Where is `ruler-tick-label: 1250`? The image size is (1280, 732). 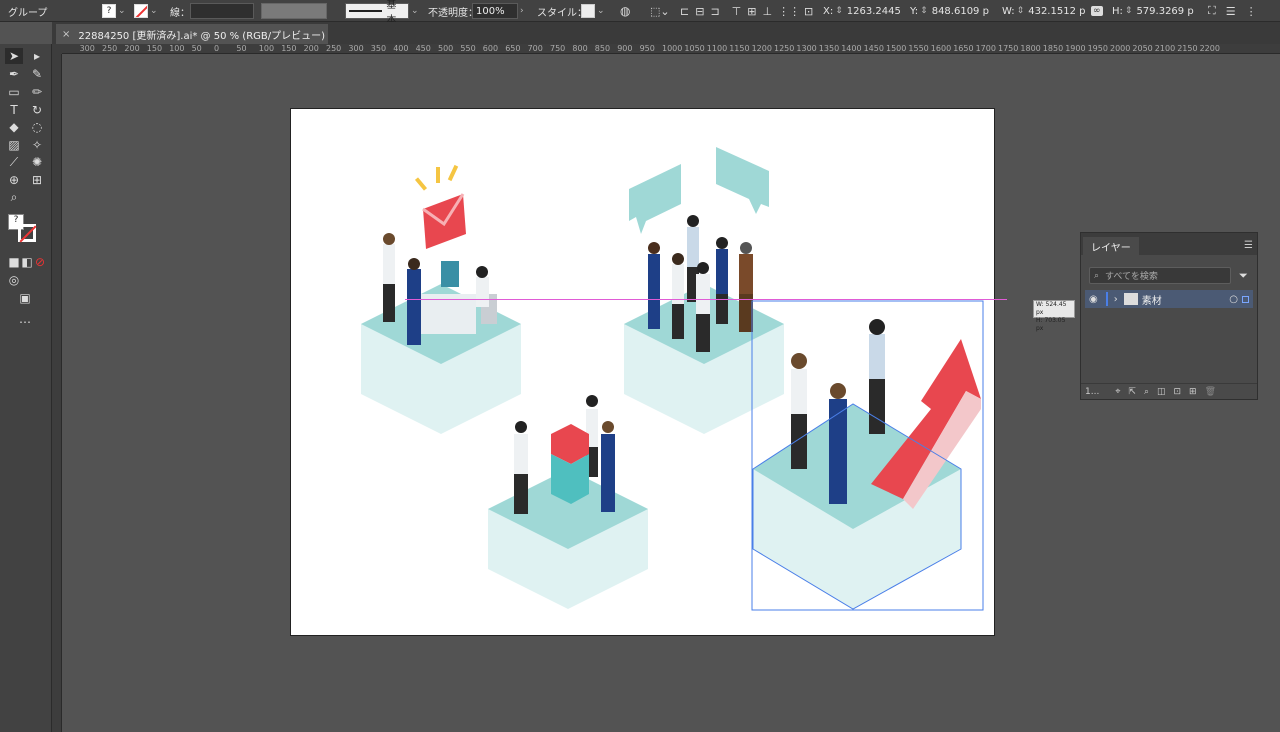 ruler-tick-label: 1250 is located at coordinates (784, 48).